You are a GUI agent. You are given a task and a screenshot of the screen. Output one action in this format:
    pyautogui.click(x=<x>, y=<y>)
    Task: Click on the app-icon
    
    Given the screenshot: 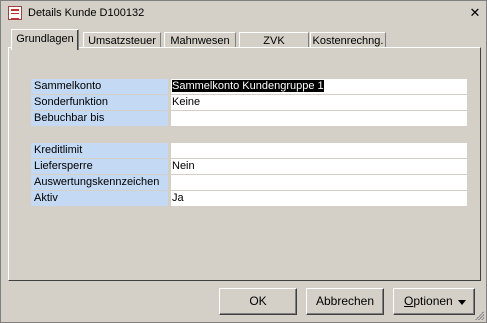 What is the action you would take?
    pyautogui.click(x=15, y=13)
    